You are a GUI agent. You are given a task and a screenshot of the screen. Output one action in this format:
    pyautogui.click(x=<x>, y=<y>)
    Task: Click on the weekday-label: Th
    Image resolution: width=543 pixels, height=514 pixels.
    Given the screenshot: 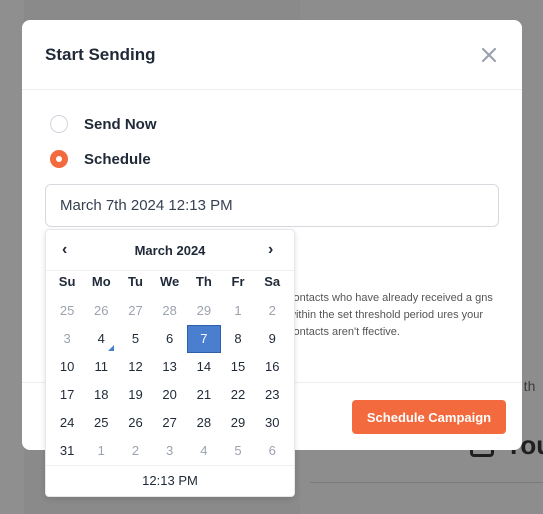 What is the action you would take?
    pyautogui.click(x=203, y=281)
    